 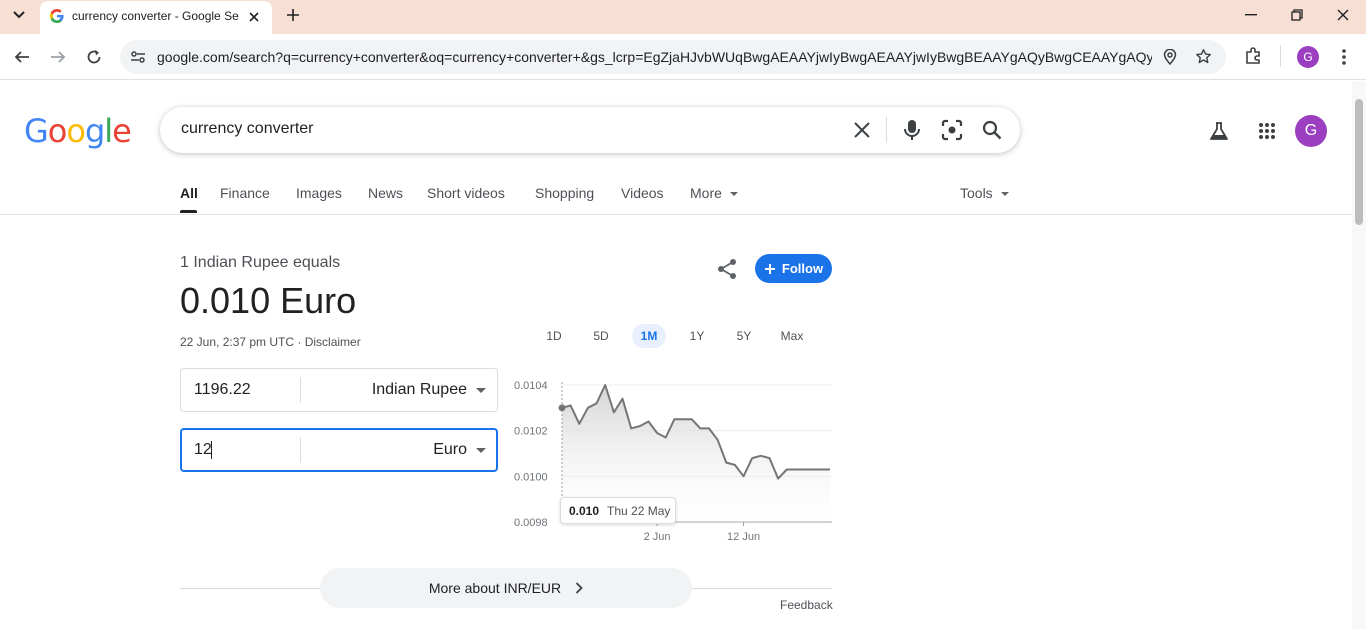 What do you see at coordinates (1359, 162) in the screenshot?
I see `scrollbar-thumb` at bounding box center [1359, 162].